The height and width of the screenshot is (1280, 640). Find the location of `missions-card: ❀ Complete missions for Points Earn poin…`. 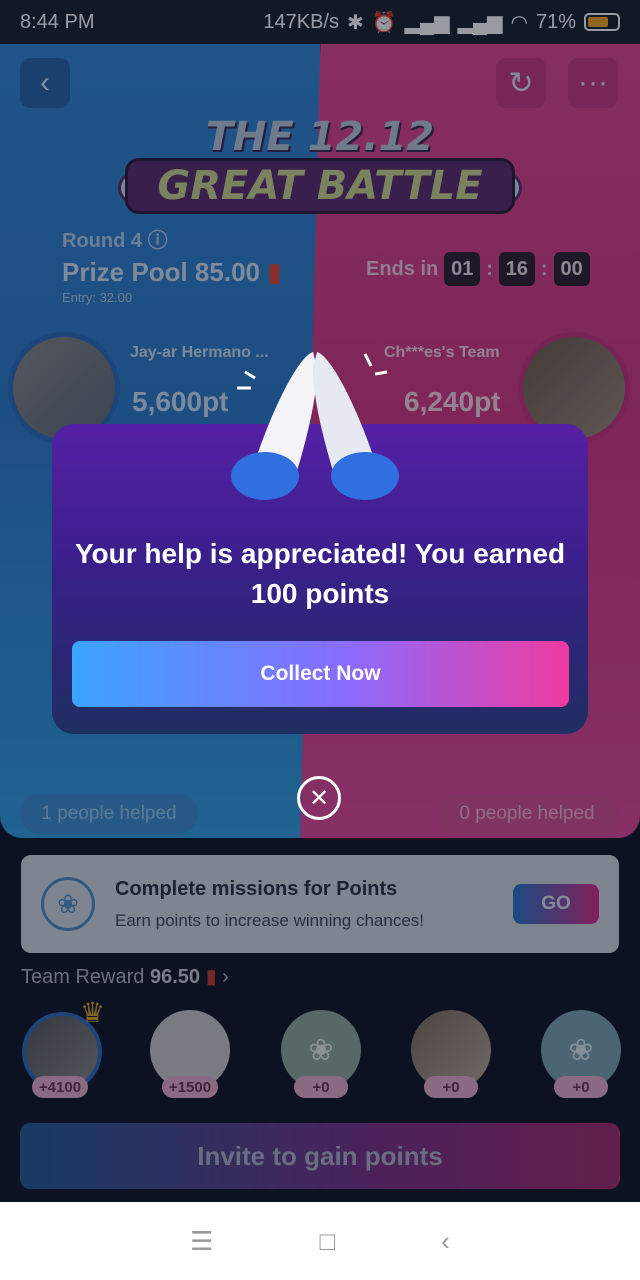

missions-card: ❀ Complete missions for Points Earn poin… is located at coordinates (320, 904).